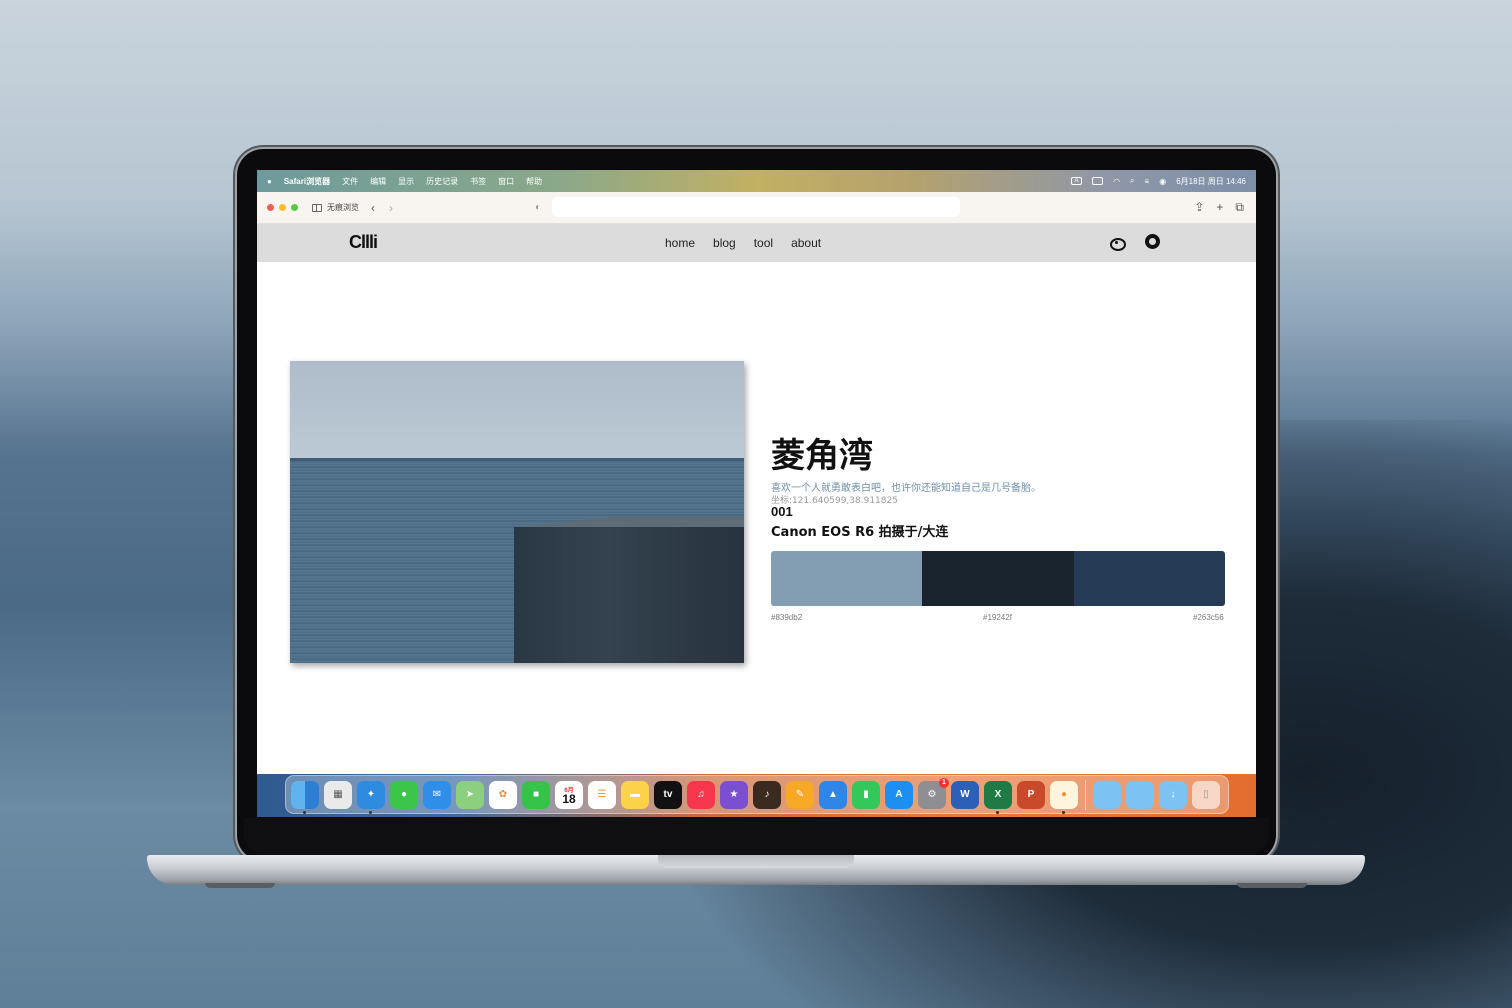 Image resolution: width=1512 pixels, height=1008 pixels. I want to click on numbers-icon: ▮, so click(866, 794).